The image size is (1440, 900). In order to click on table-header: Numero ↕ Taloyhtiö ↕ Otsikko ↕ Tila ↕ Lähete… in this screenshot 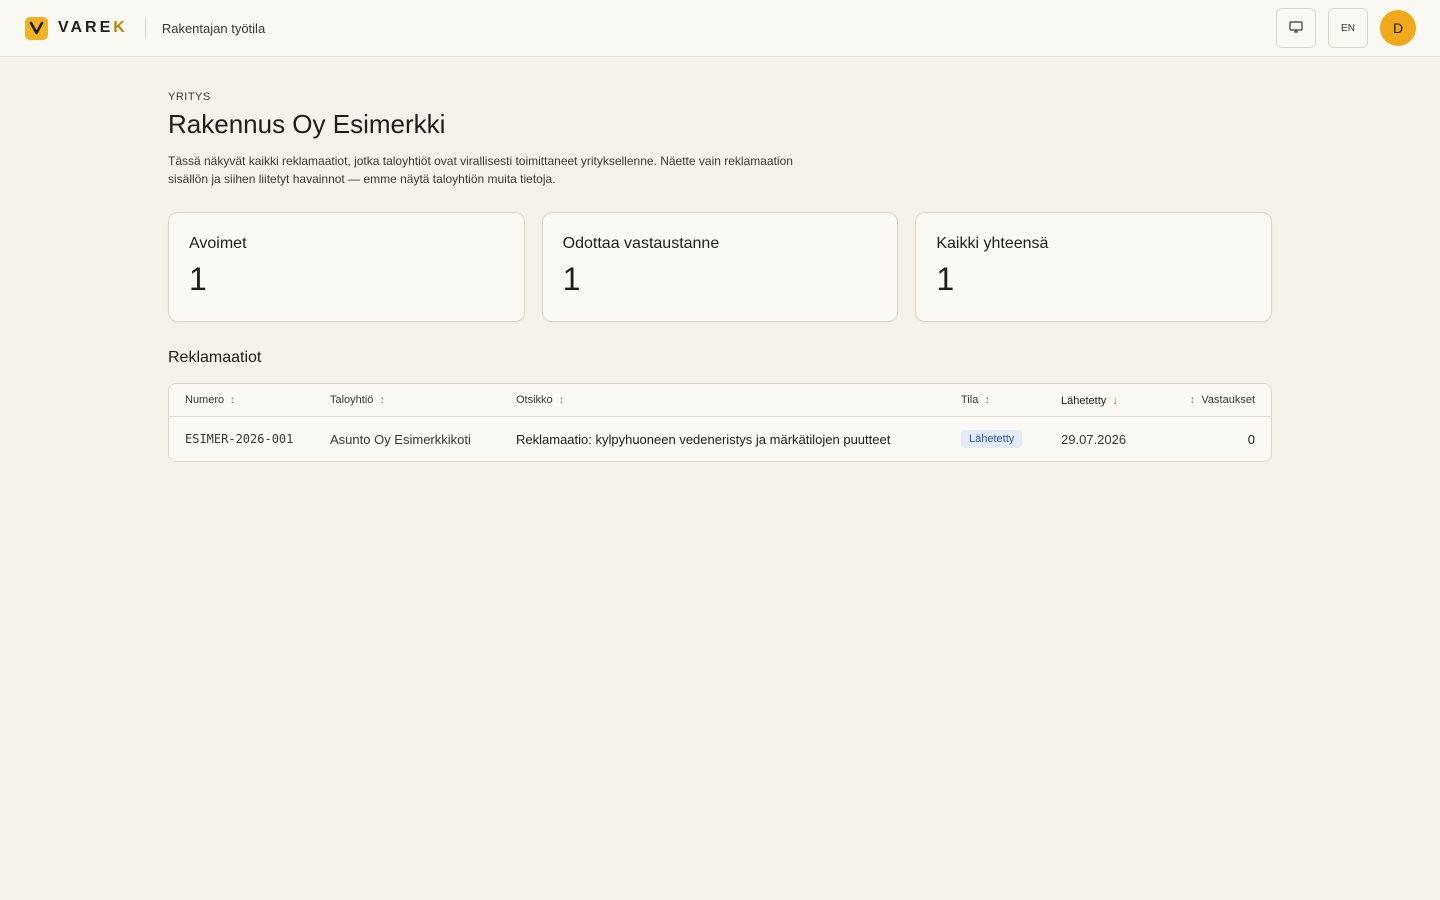, I will do `click(720, 400)`.